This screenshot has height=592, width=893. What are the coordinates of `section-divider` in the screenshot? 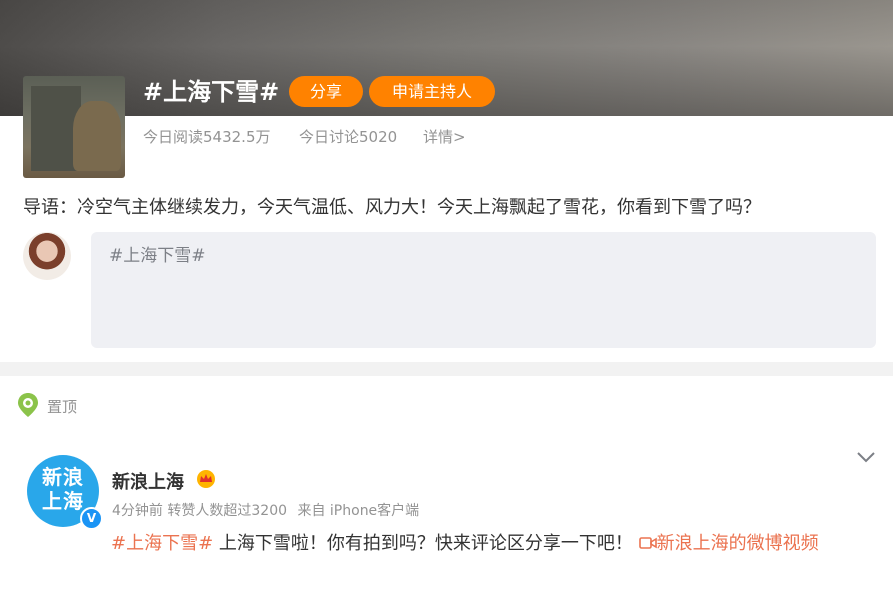 It's located at (446, 369).